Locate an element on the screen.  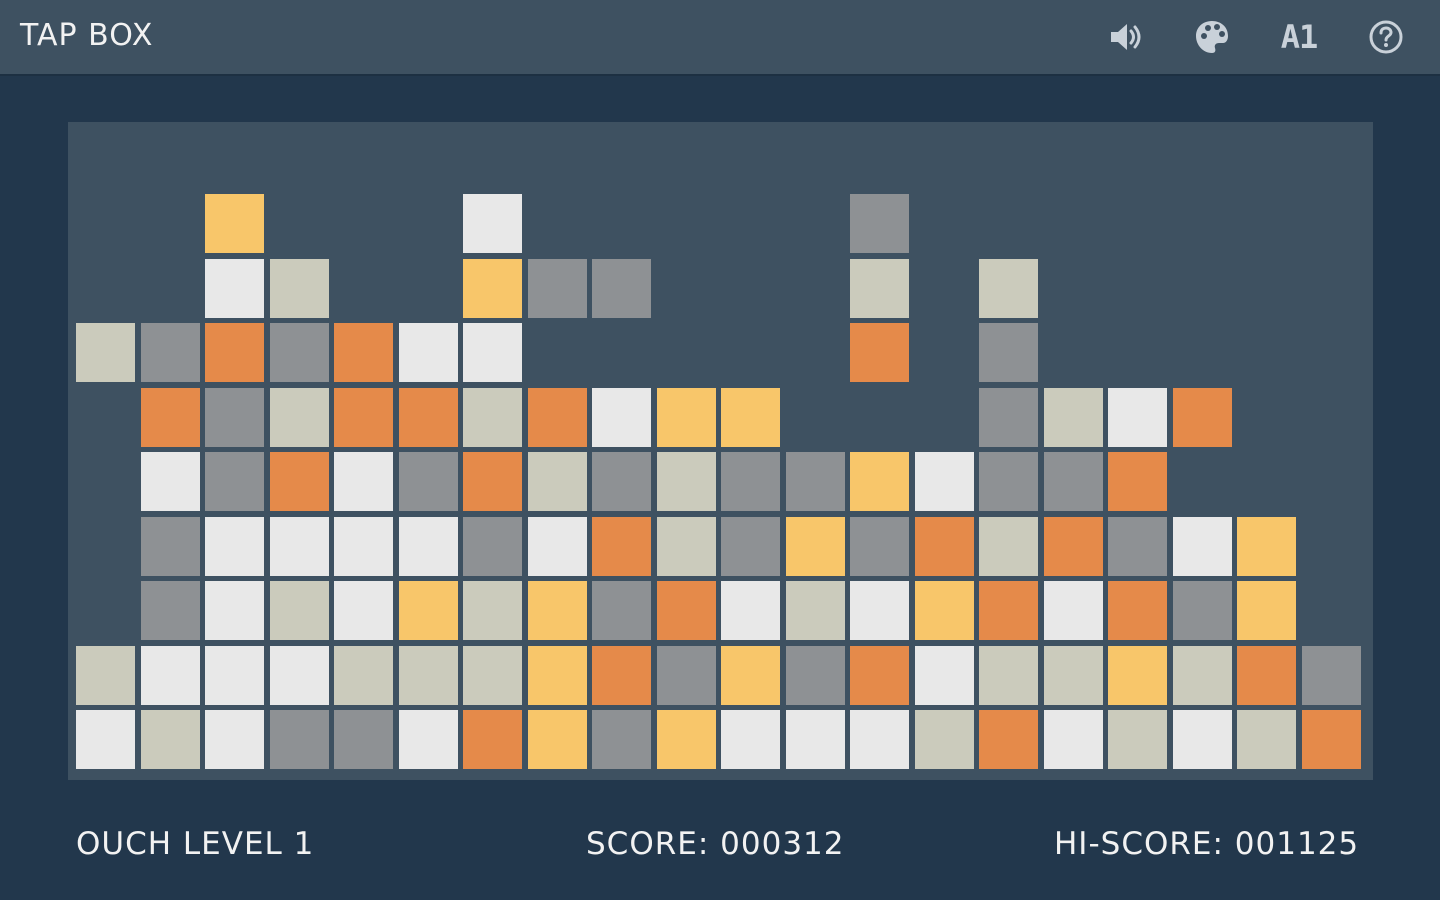
font-button: A1 is located at coordinates (1299, 37).